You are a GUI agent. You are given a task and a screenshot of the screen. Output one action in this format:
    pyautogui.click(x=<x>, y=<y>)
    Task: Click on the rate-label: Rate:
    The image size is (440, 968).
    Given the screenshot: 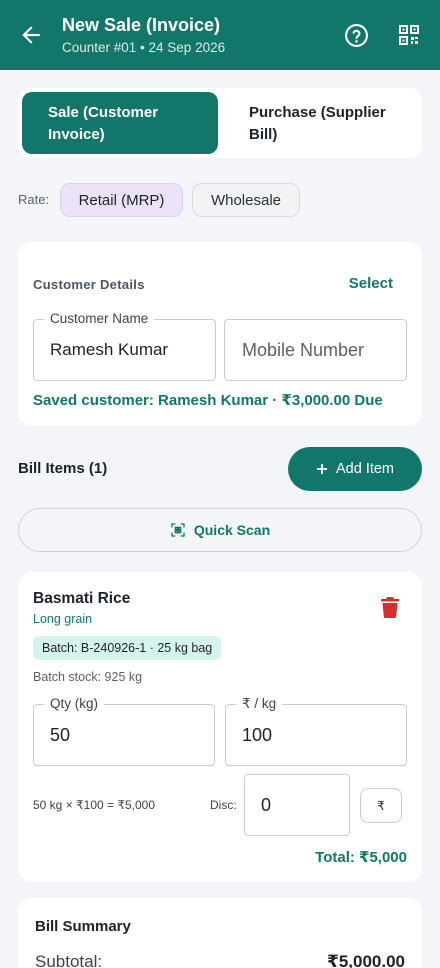 What is the action you would take?
    pyautogui.click(x=34, y=199)
    